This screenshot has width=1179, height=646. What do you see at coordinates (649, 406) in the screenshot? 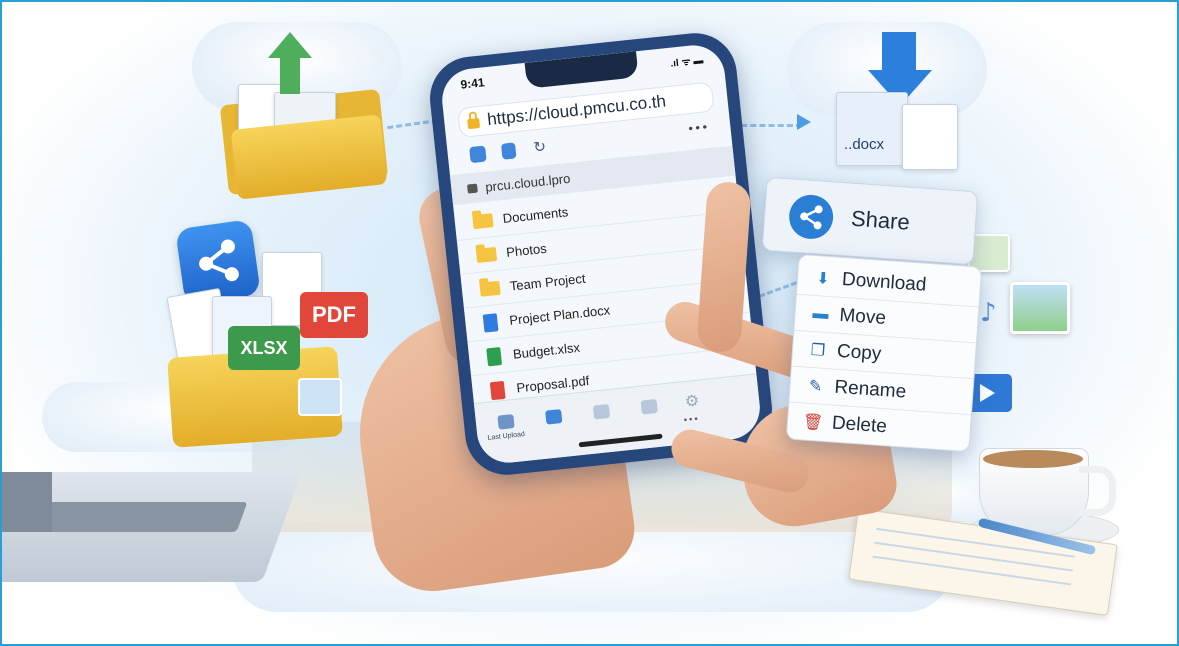
I see `people-icon` at bounding box center [649, 406].